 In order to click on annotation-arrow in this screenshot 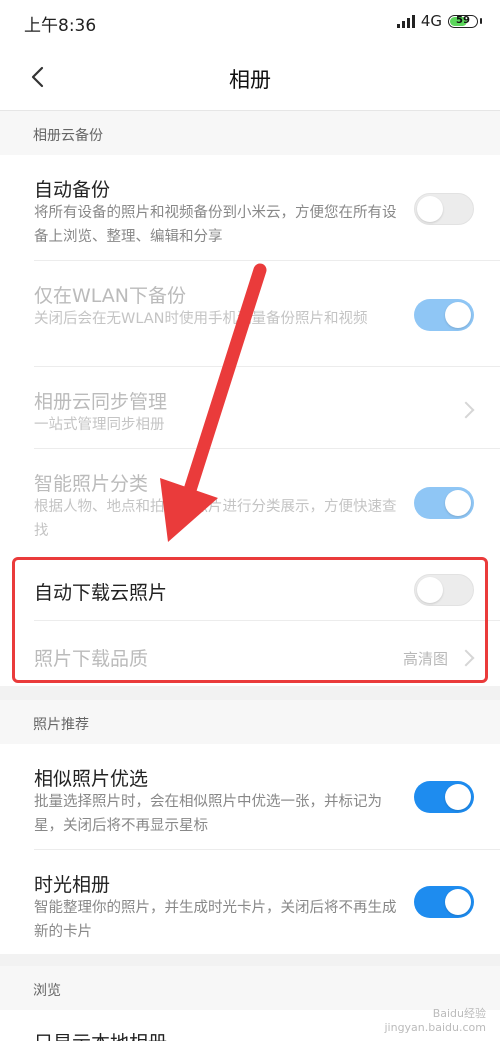, I will do `click(213, 402)`.